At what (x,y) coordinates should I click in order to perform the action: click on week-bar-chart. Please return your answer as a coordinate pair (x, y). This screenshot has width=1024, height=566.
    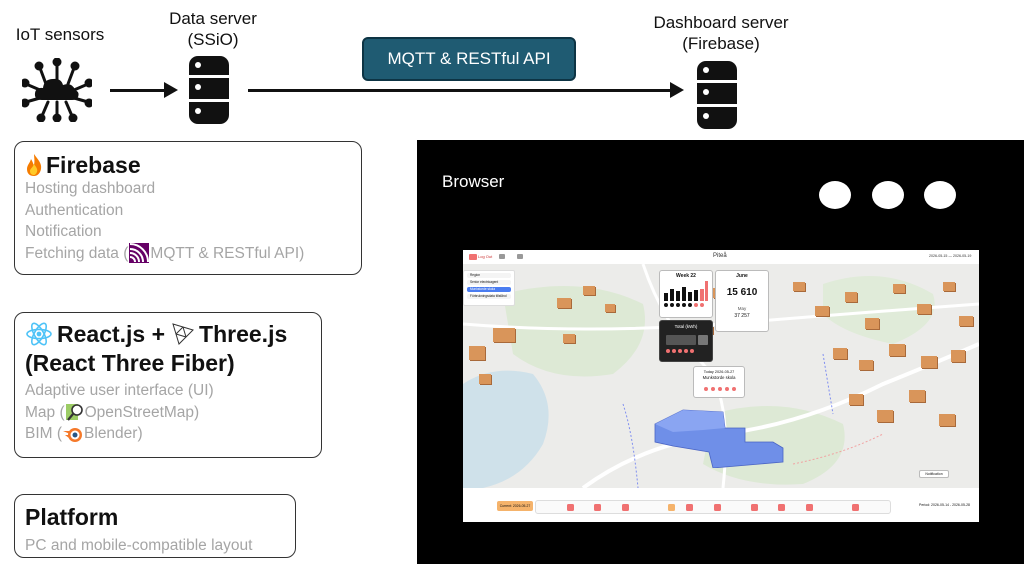
    Looking at the image, I should click on (686, 294).